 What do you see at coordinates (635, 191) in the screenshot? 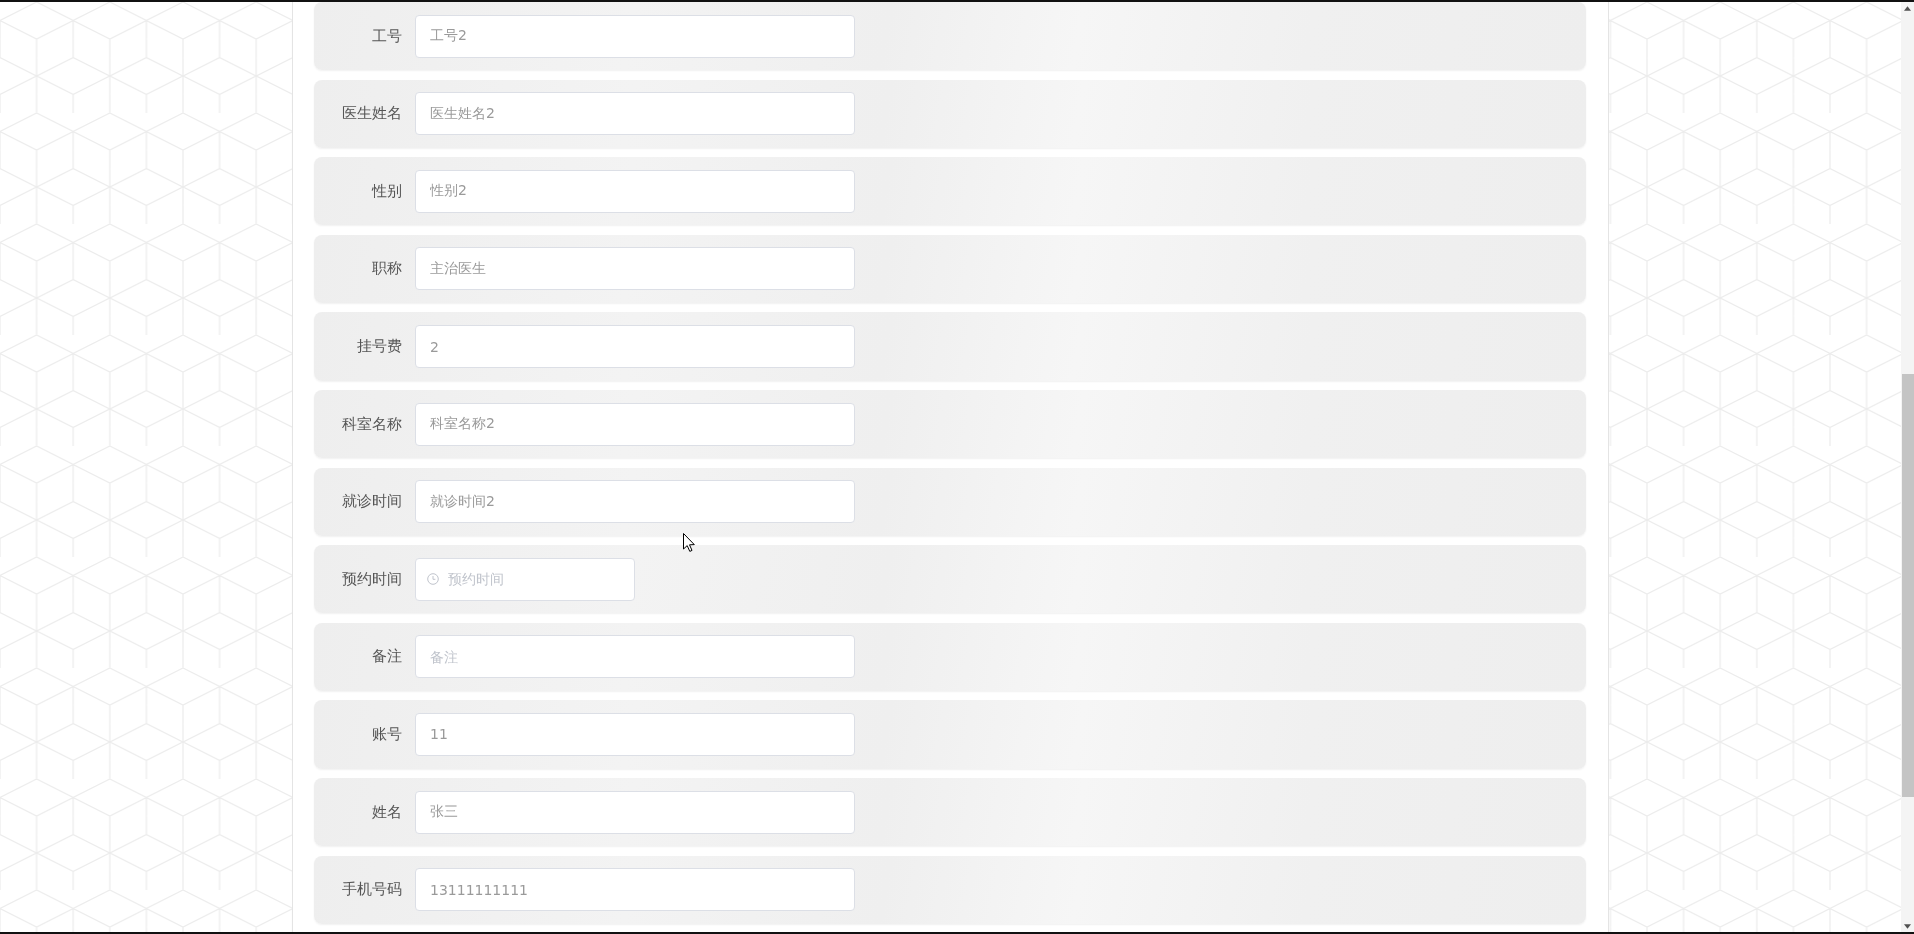
I see `text-field: 性别2` at bounding box center [635, 191].